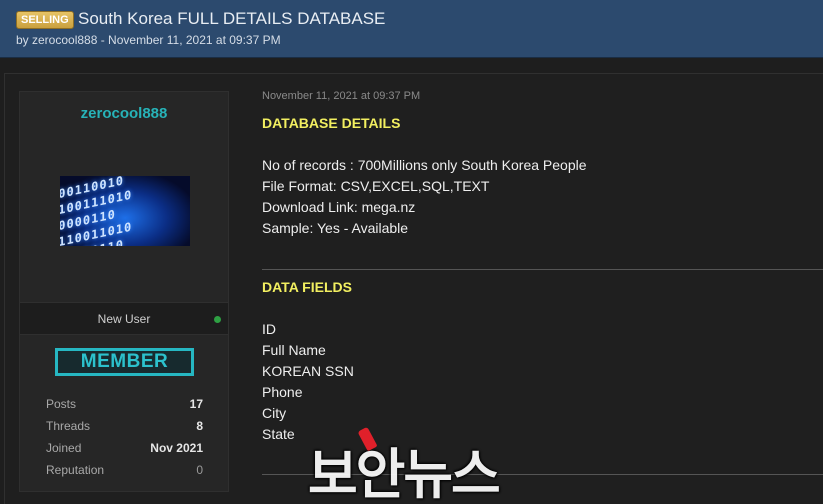 This screenshot has height=504, width=823. I want to click on post-date: November 11, 2021 at 09:37 PM, so click(341, 96).